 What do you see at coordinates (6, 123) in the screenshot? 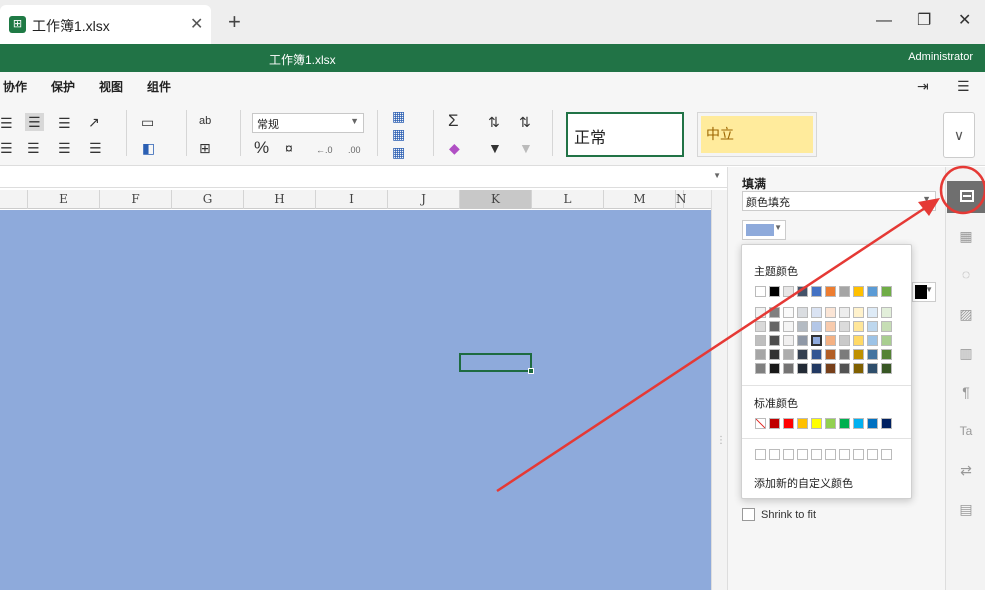
I see `align-left-icon: ☰` at bounding box center [6, 123].